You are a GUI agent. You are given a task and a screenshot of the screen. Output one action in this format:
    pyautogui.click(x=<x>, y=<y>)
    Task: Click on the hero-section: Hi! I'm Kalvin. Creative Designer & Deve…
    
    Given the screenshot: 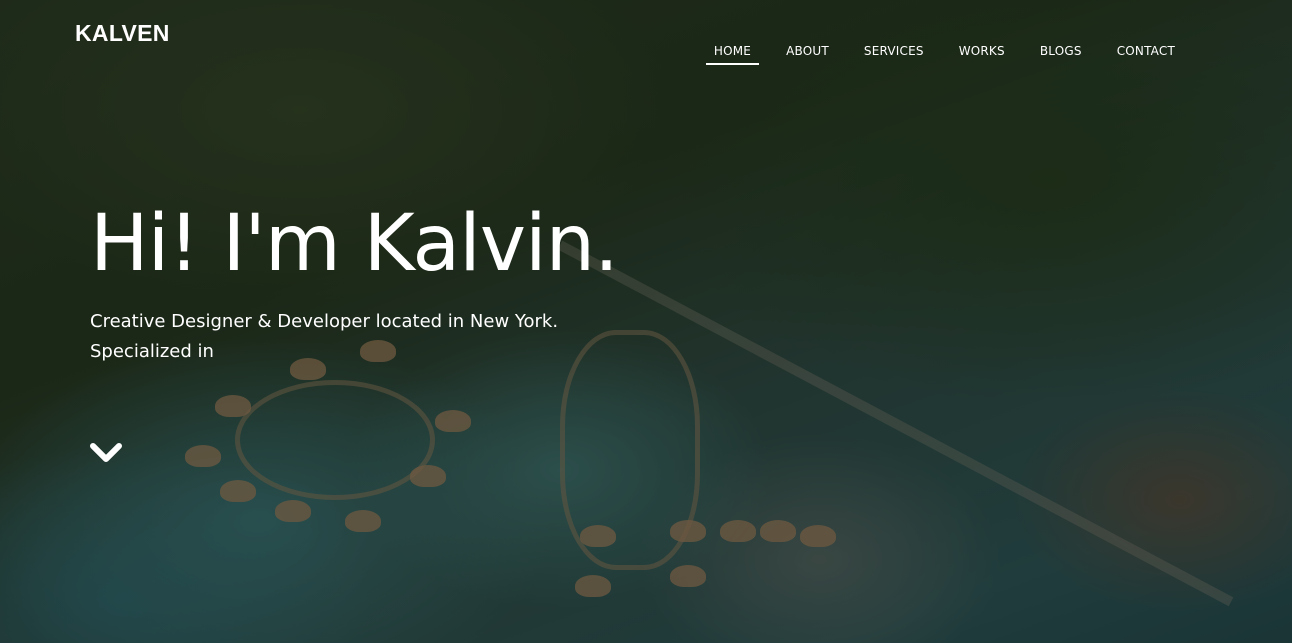 What is the action you would take?
    pyautogui.click(x=354, y=281)
    